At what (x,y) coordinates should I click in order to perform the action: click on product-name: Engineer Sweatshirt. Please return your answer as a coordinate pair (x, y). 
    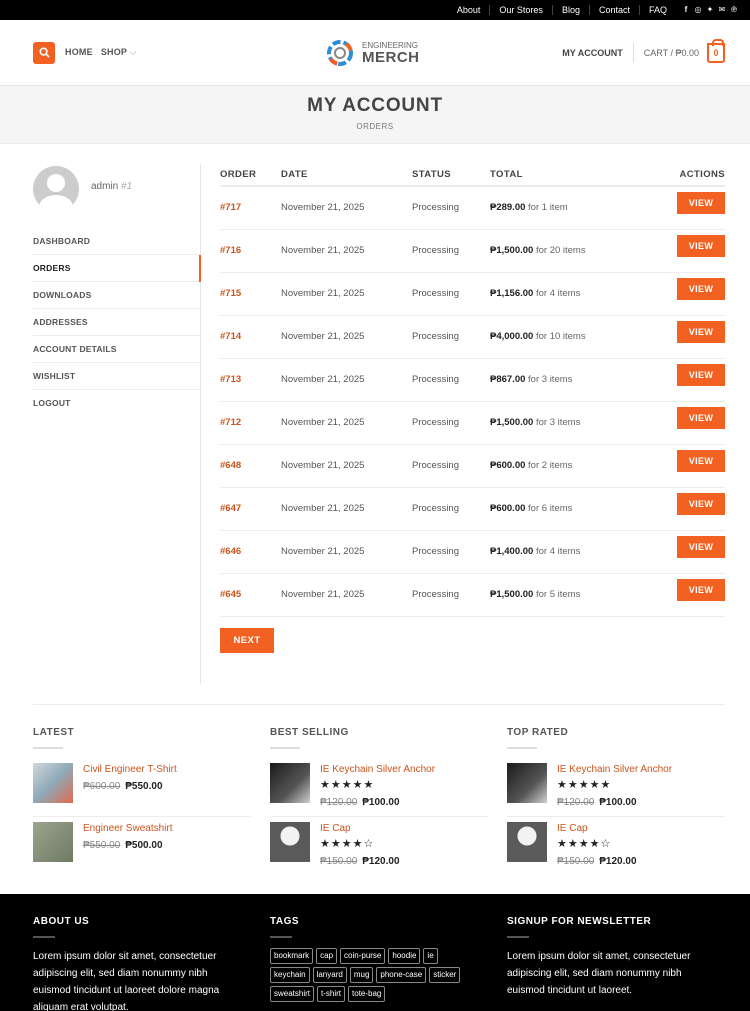
    Looking at the image, I should click on (128, 828).